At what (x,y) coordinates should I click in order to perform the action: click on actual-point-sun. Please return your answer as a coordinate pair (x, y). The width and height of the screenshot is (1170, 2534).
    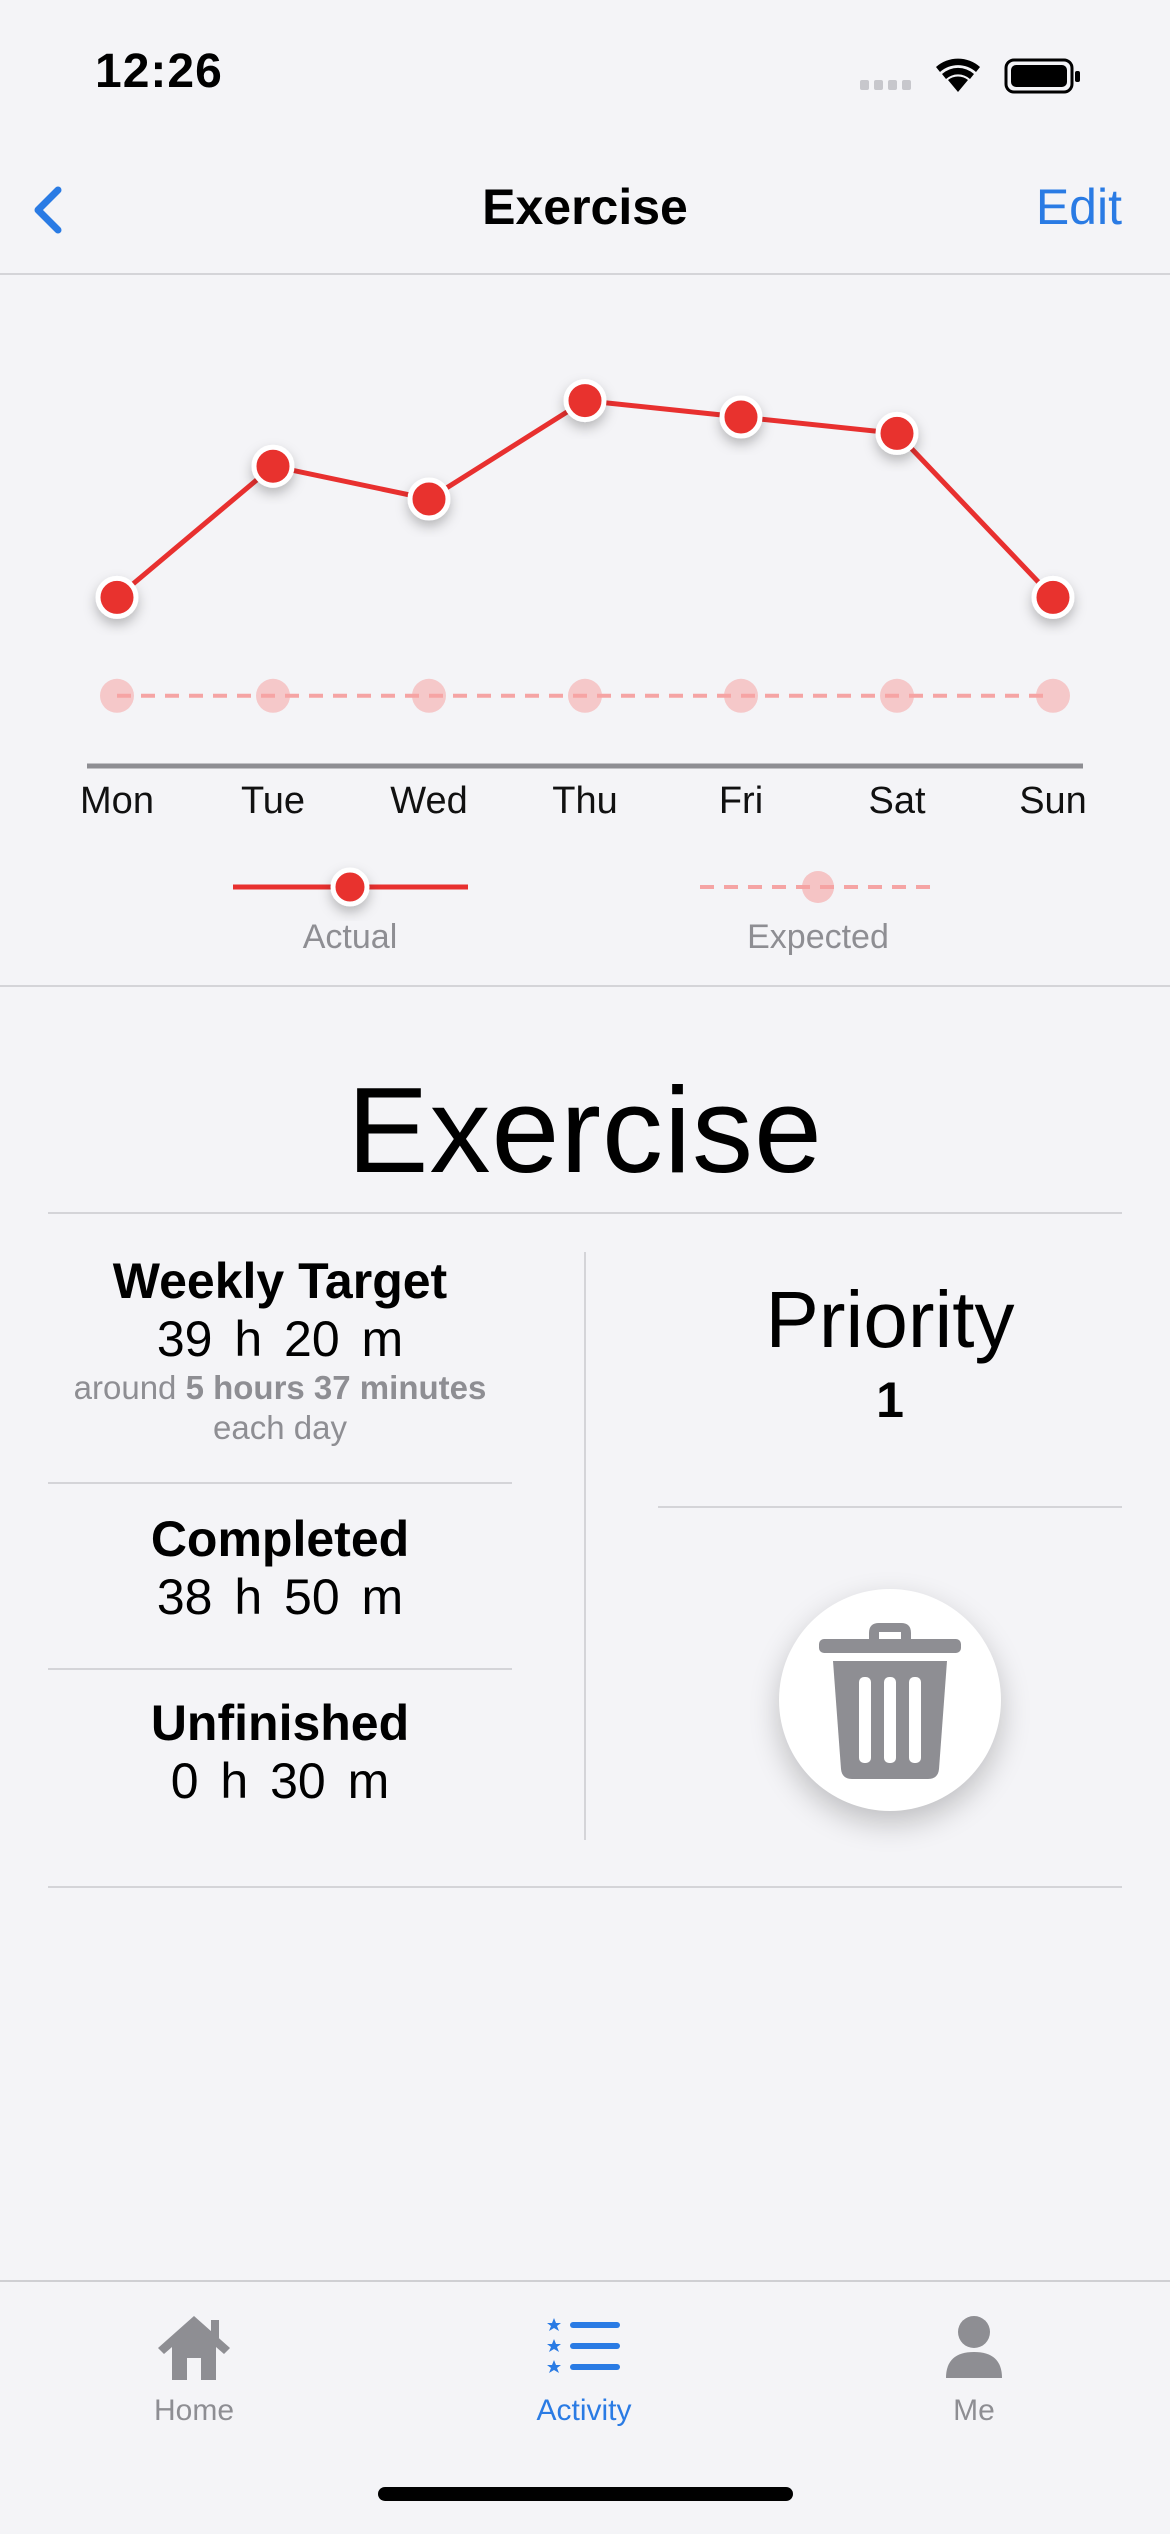
    Looking at the image, I should click on (1053, 597).